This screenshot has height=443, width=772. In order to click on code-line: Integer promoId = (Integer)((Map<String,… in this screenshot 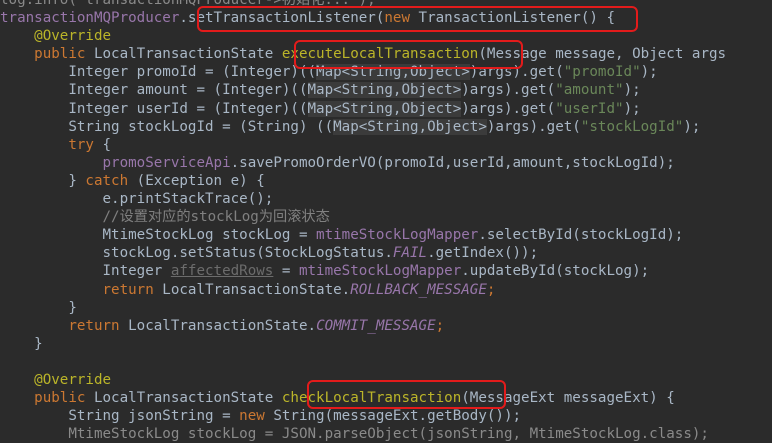, I will do `click(386, 72)`.